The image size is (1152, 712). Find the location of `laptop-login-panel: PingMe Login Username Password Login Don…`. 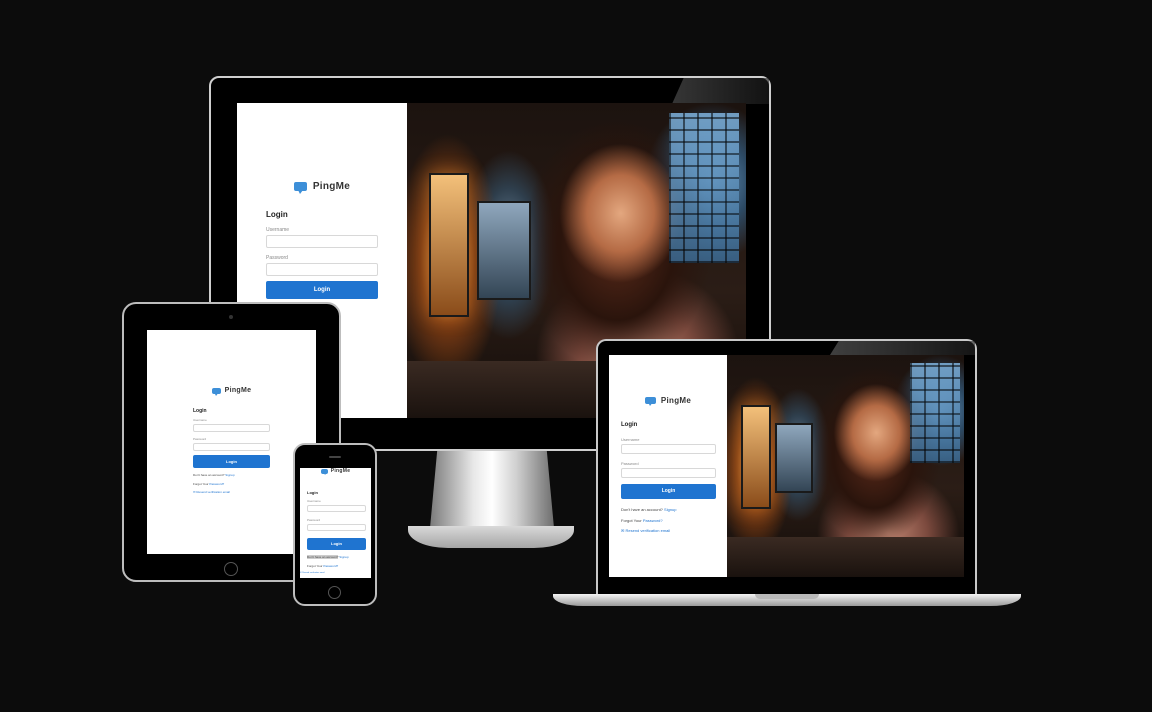

laptop-login-panel: PingMe Login Username Password Login Don… is located at coordinates (668, 466).